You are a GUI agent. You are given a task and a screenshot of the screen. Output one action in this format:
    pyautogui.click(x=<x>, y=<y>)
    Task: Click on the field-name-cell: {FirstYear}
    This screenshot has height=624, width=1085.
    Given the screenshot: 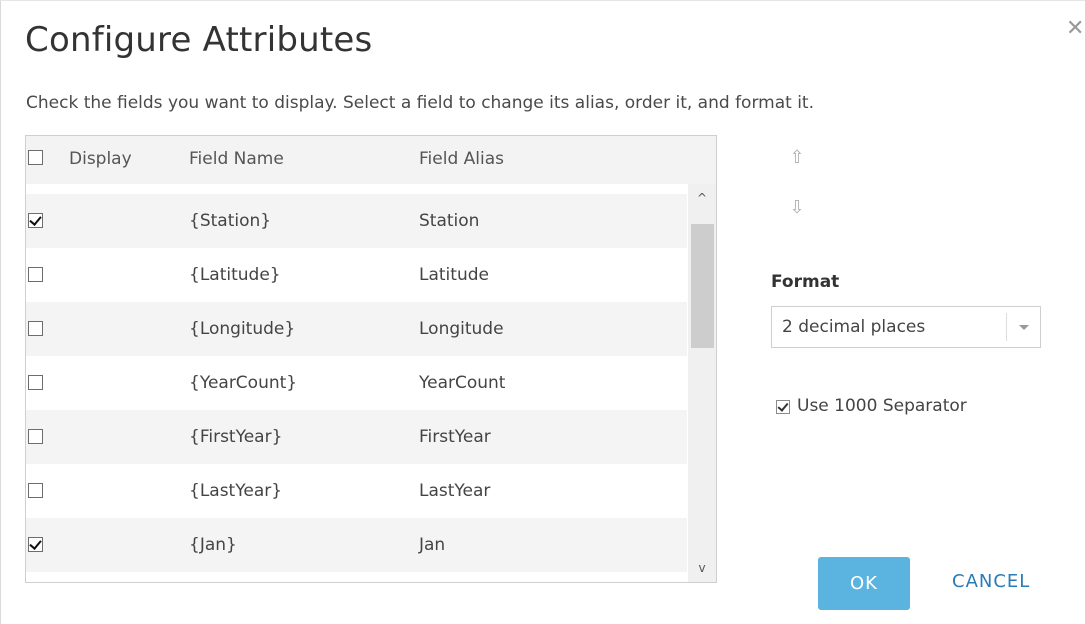 What is the action you would take?
    pyautogui.click(x=236, y=437)
    